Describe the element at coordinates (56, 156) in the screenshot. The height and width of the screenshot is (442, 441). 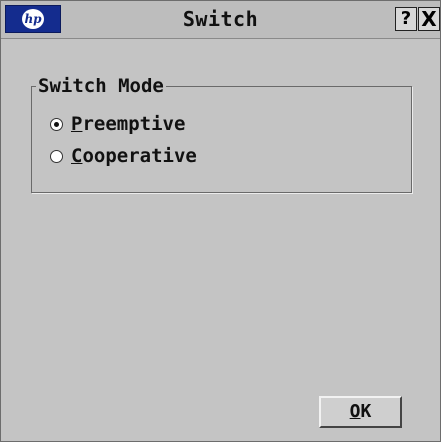
I see `cooperative-radio` at that location.